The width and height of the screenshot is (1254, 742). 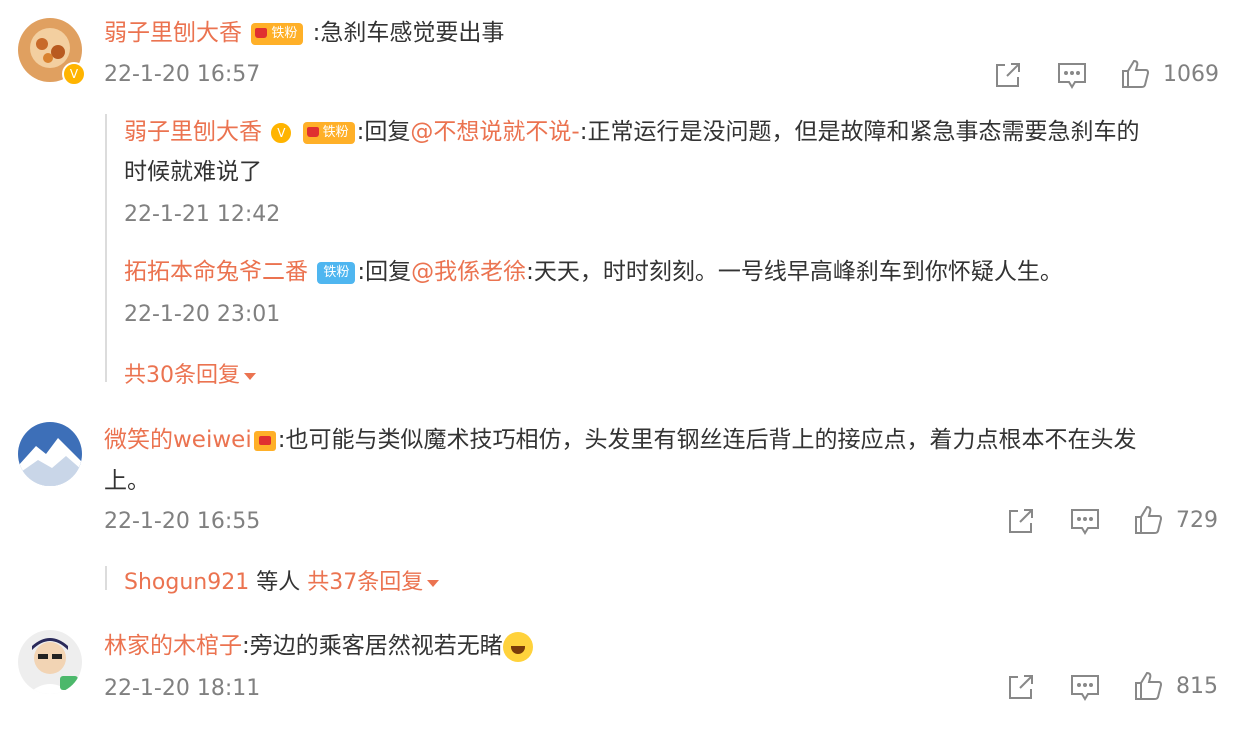 I want to click on timestamp: 22-1-20 16:57, so click(x=182, y=74).